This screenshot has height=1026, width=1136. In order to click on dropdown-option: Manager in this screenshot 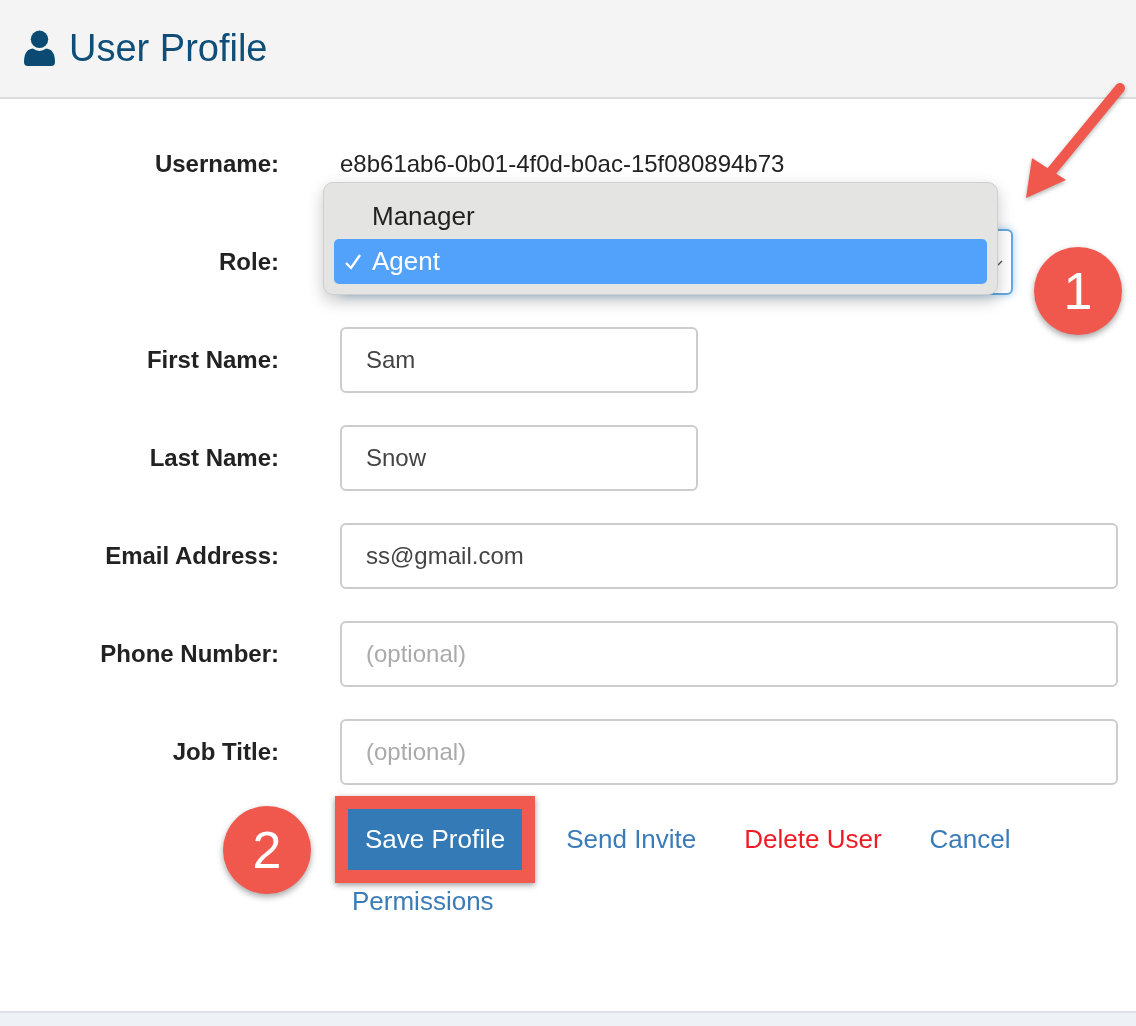, I will do `click(660, 216)`.